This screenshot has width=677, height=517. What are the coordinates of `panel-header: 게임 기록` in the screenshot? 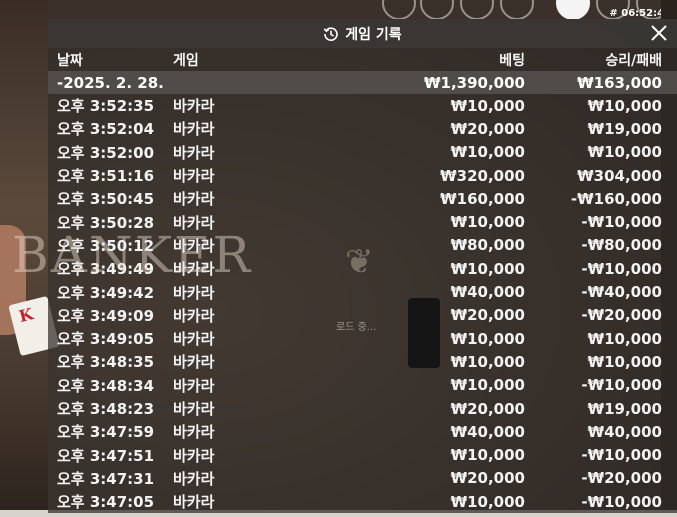 It's located at (362, 33).